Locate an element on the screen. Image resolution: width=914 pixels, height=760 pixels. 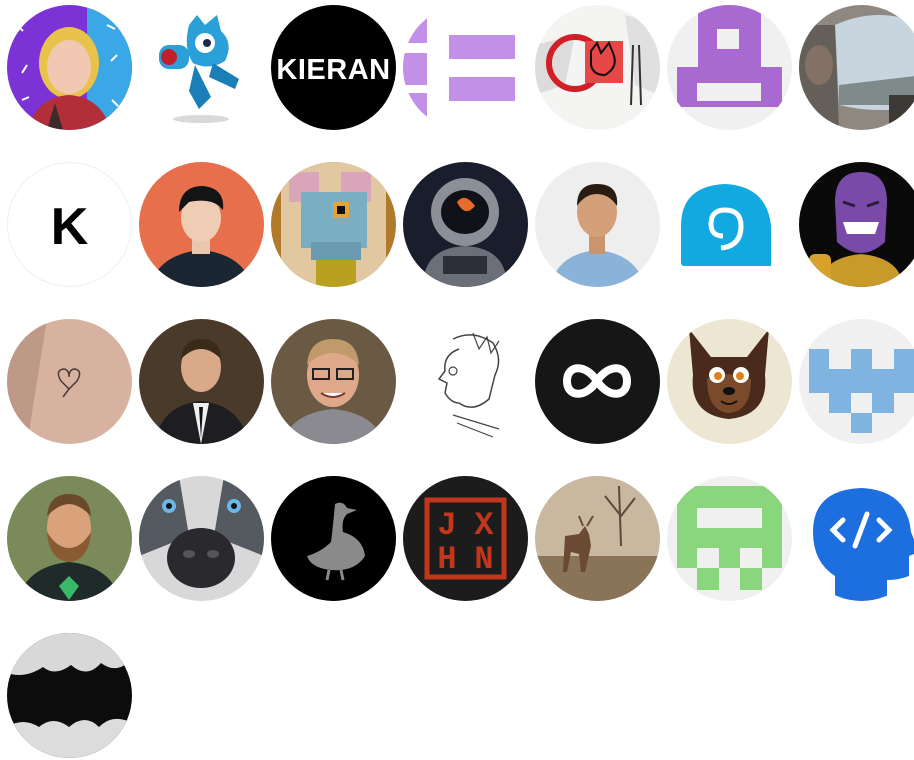
avatar-cartoon-dog is located at coordinates (729, 381).